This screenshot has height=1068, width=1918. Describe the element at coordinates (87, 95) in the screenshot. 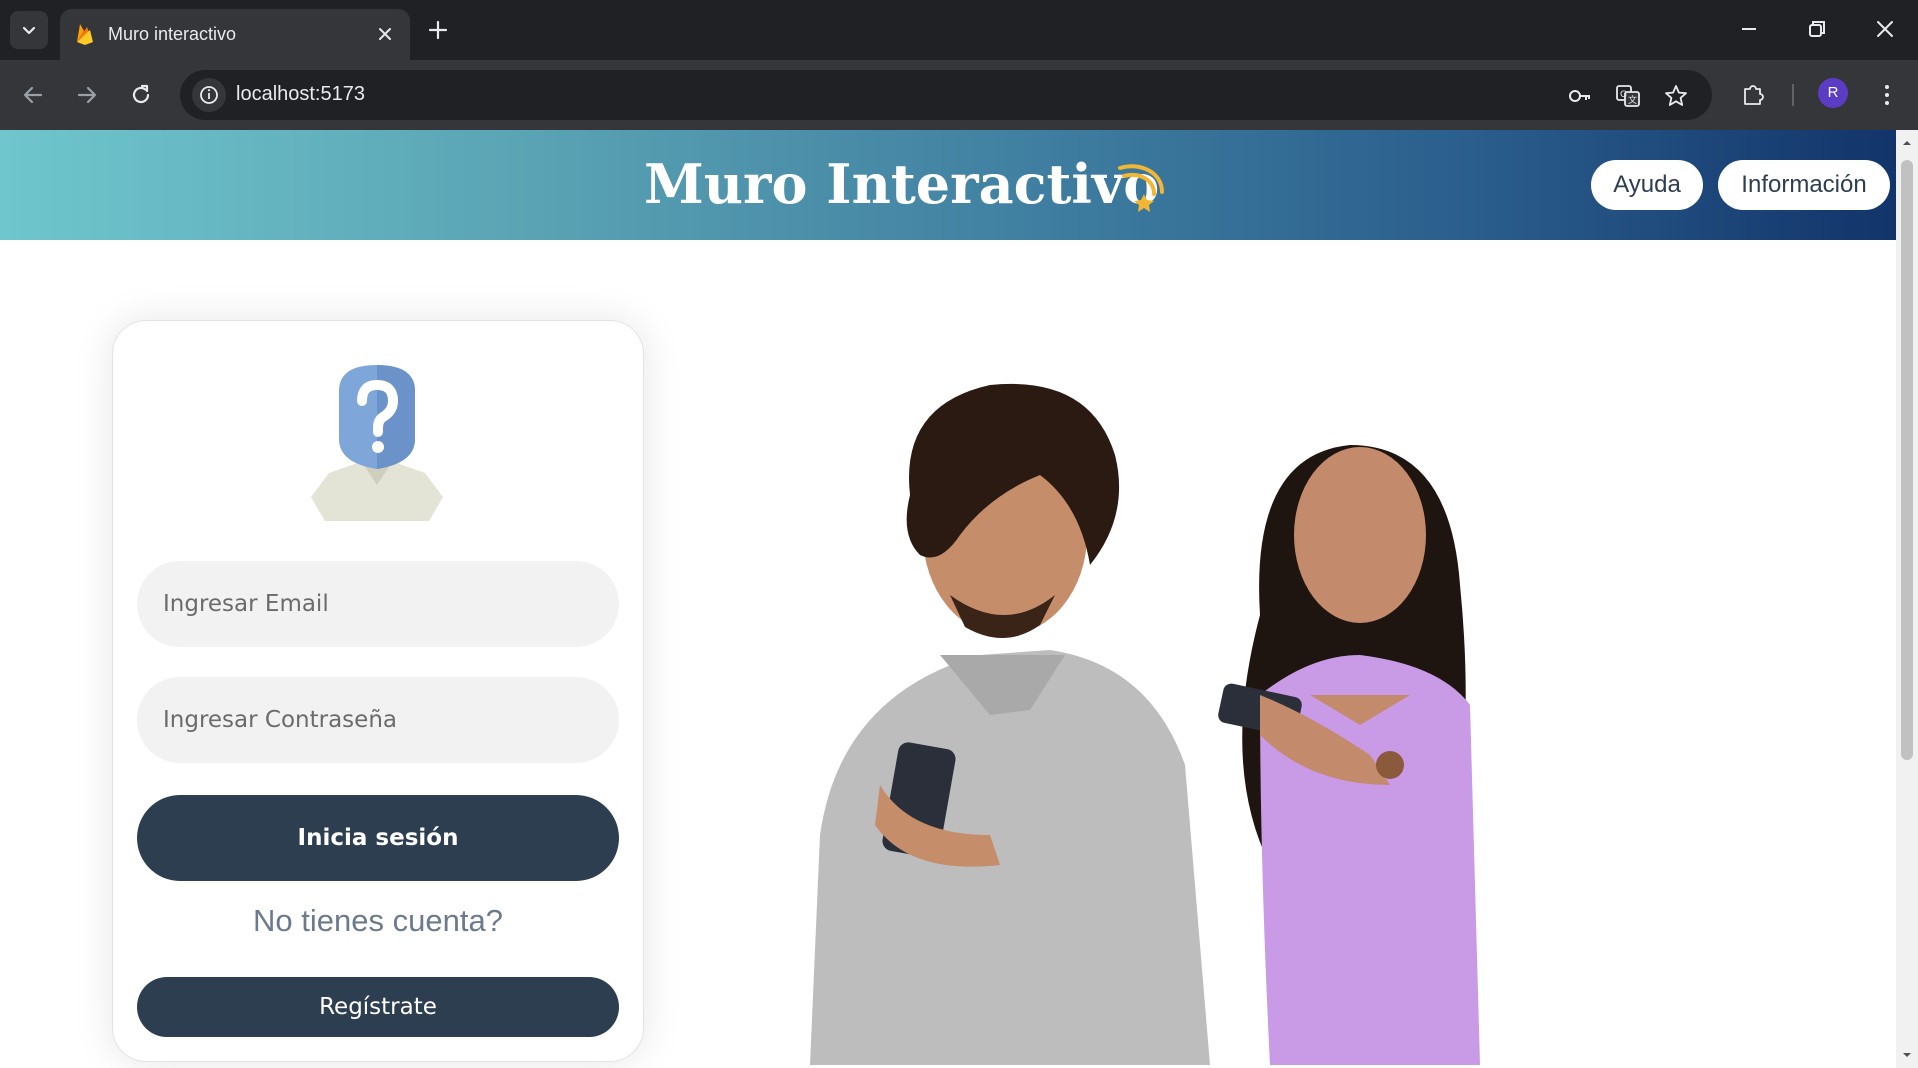

I see `forward-icon` at that location.